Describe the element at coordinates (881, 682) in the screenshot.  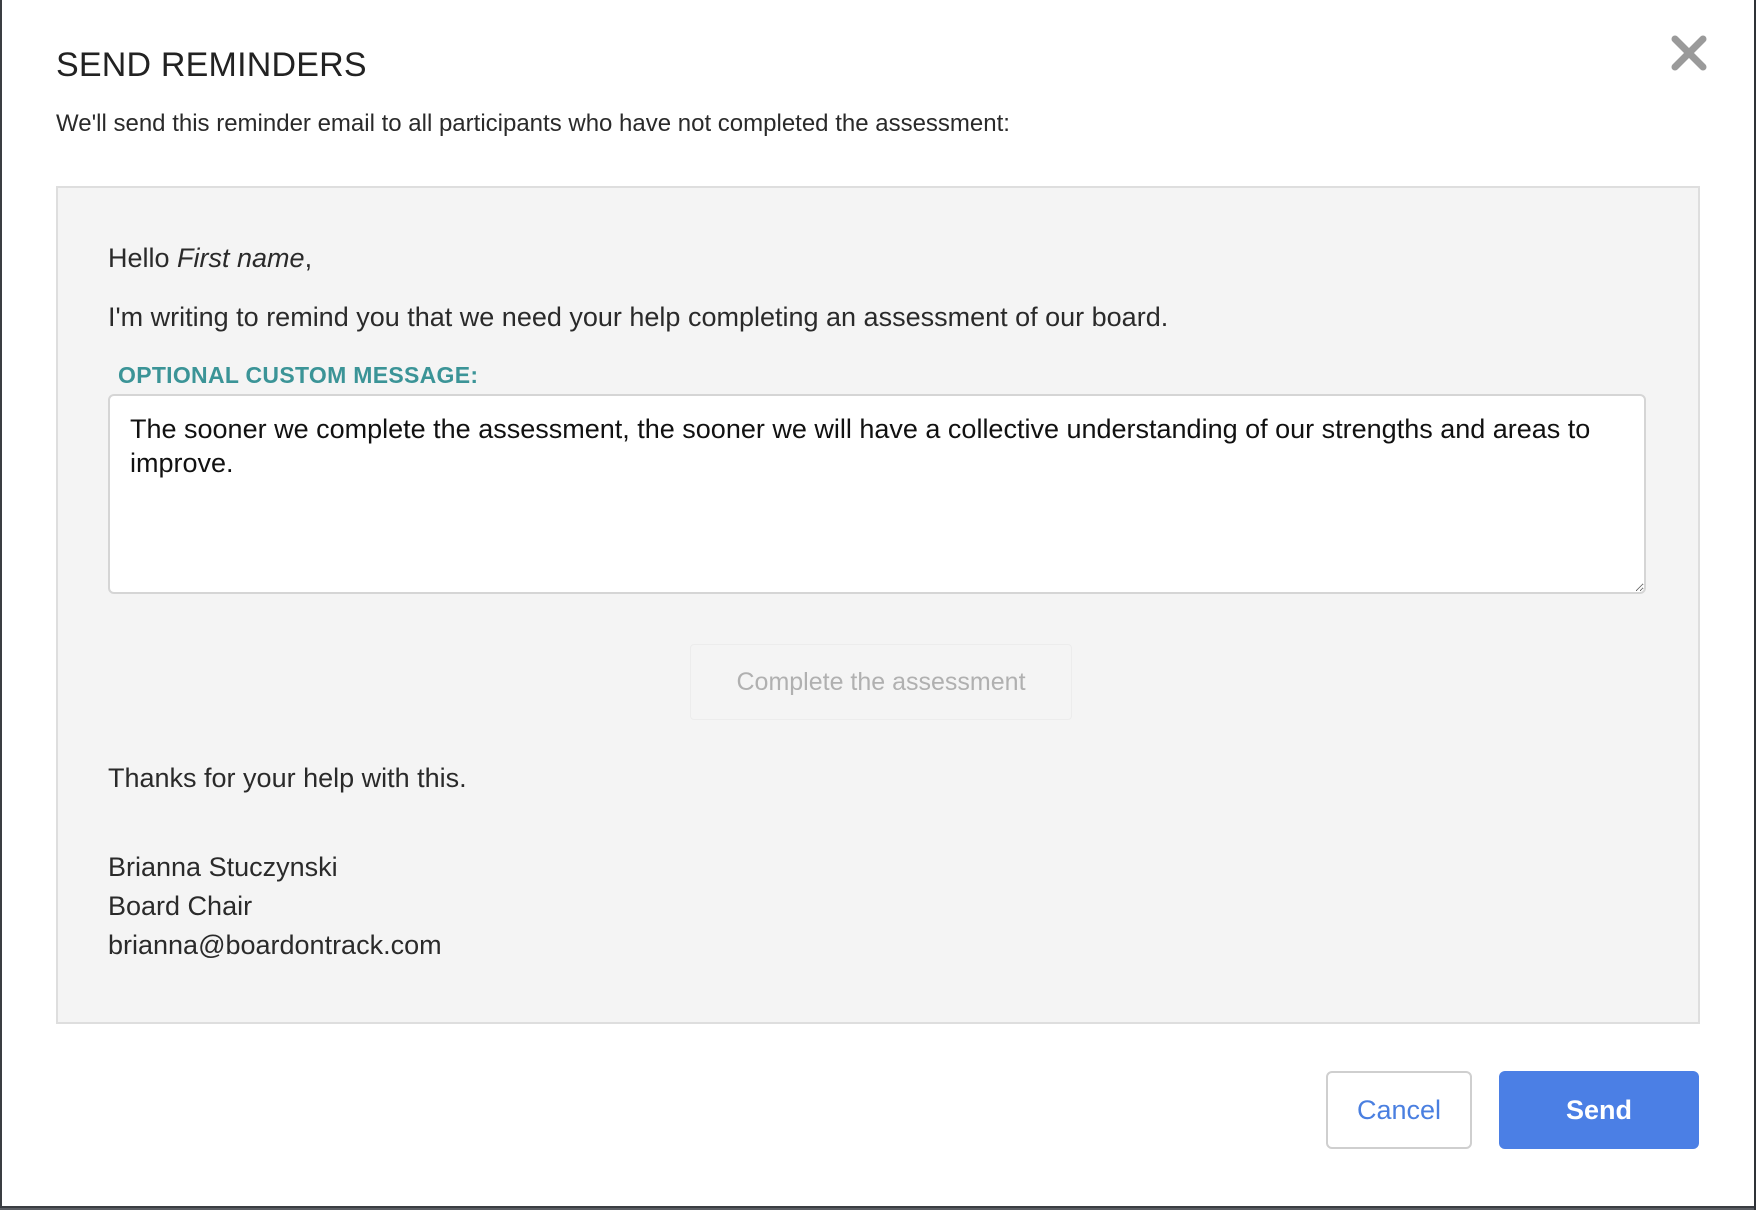
I see `complete-assessment-button: Complete the assessment` at that location.